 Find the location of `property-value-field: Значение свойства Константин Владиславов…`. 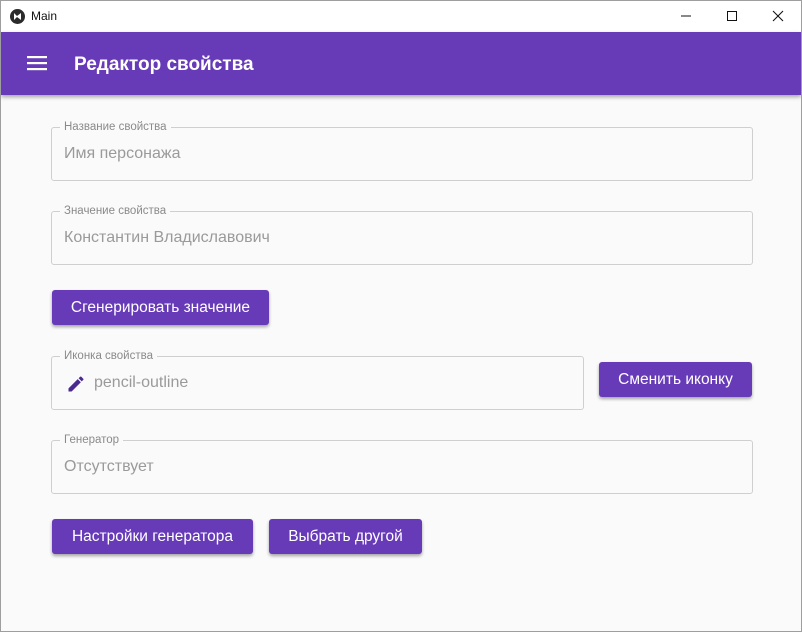

property-value-field: Значение свойства Константин Владиславов… is located at coordinates (402, 234).